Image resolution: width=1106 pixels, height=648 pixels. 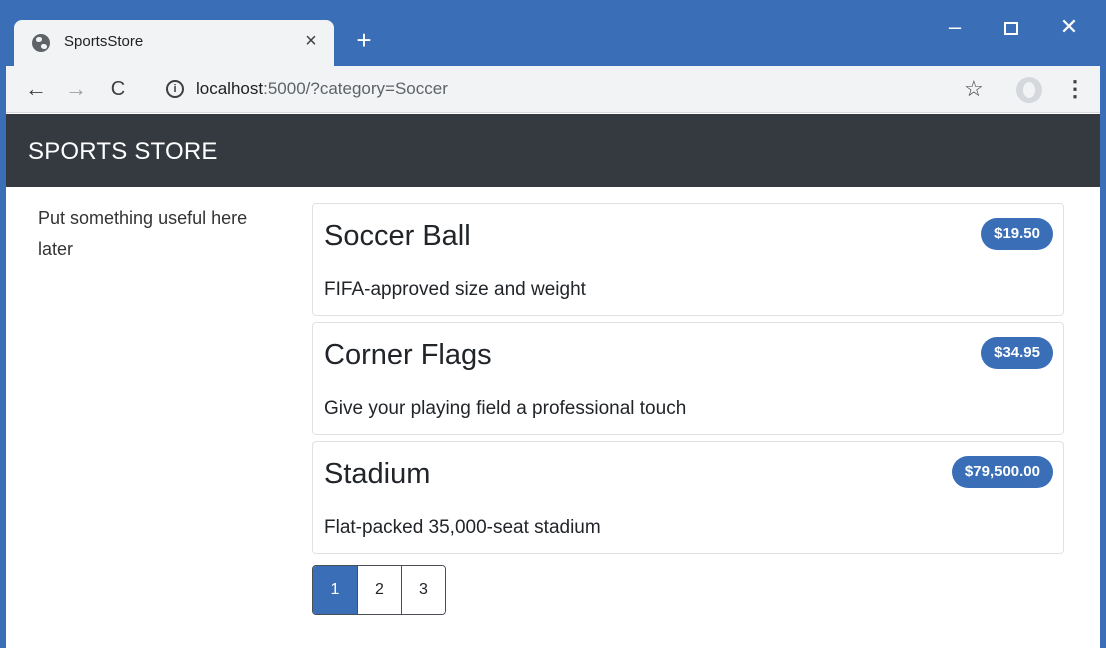 What do you see at coordinates (1069, 27) in the screenshot?
I see `window-close-button: ✕` at bounding box center [1069, 27].